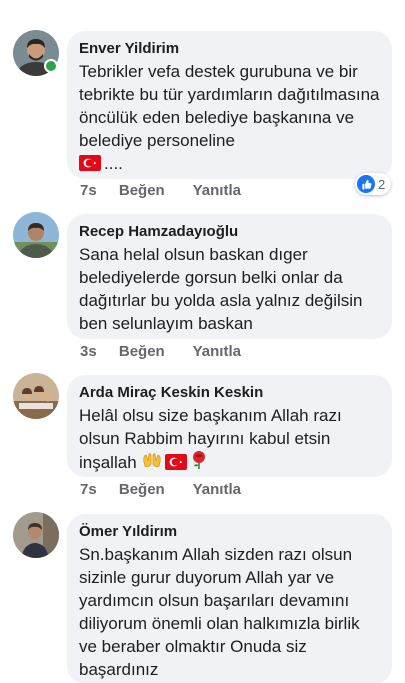 The width and height of the screenshot is (405, 683). Describe the element at coordinates (366, 184) in the screenshot. I see `like-reaction-icon` at that location.